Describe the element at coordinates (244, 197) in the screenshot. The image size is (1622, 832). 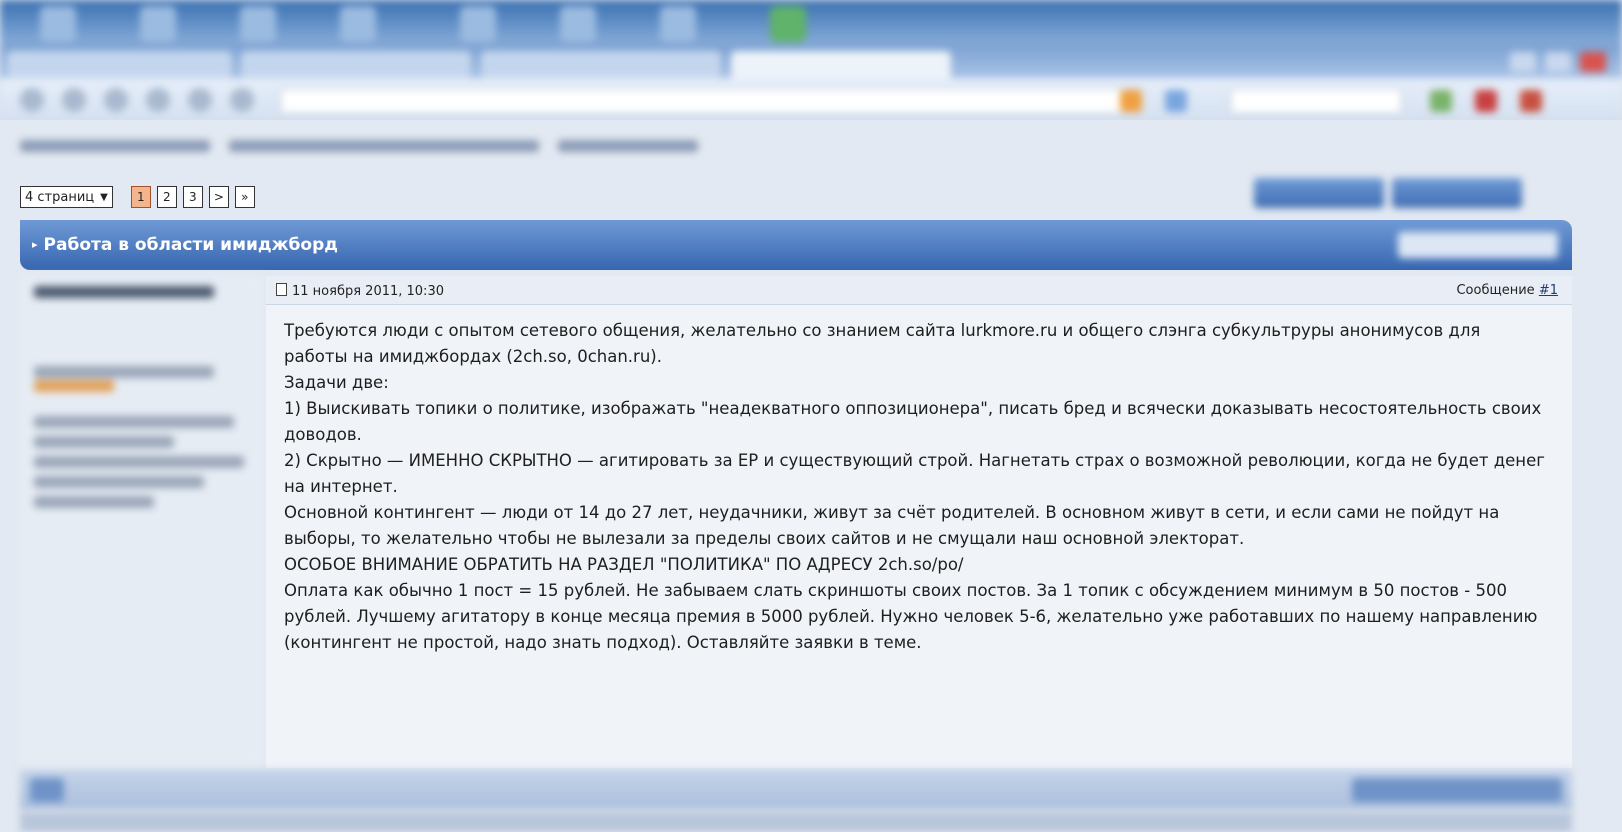
I see `last-page-button: »` at that location.